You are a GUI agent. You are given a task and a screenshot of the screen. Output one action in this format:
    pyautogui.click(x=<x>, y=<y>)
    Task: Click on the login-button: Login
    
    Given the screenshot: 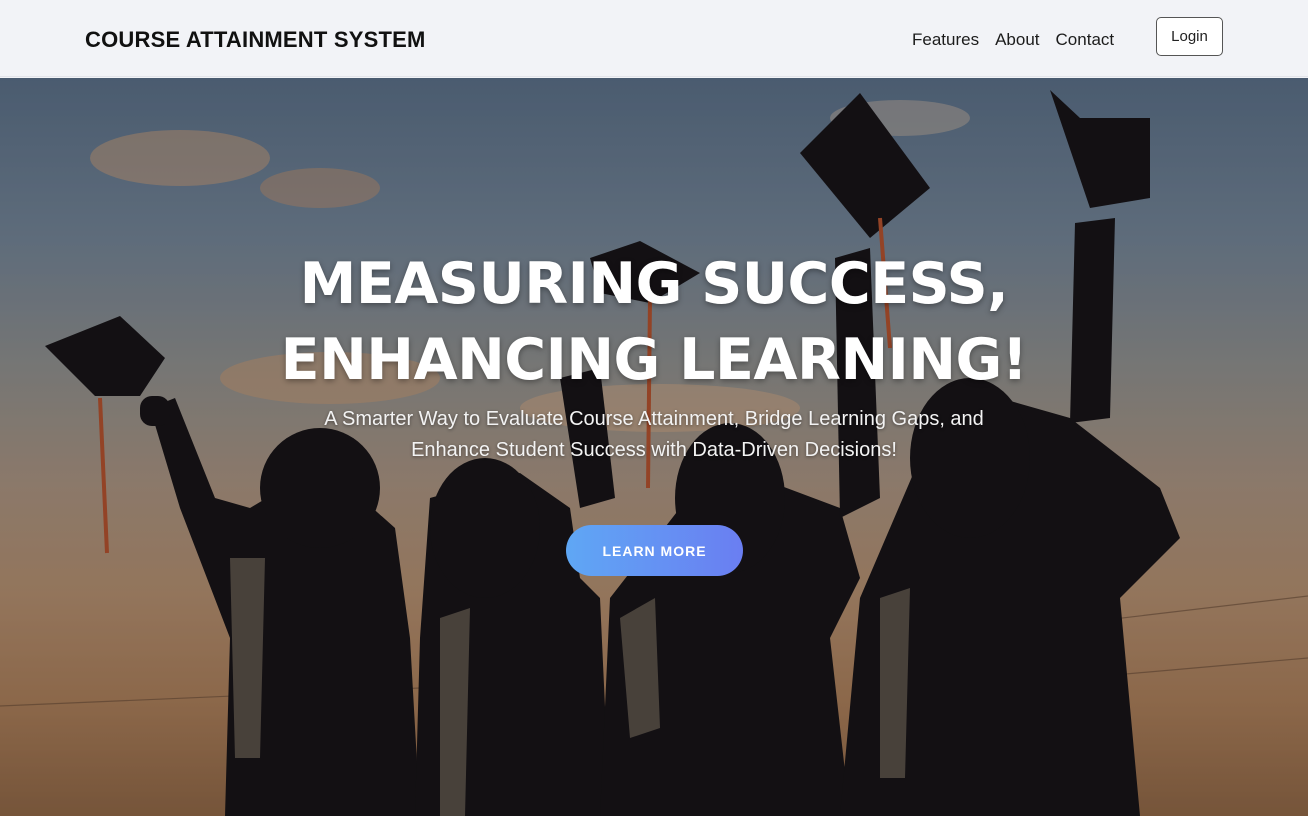 What is the action you would take?
    pyautogui.click(x=1189, y=36)
    